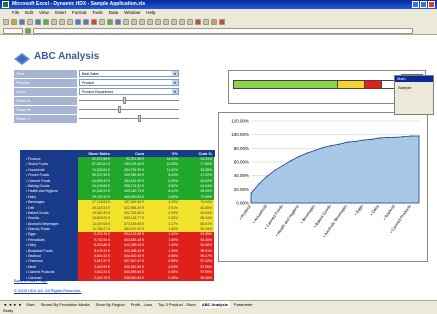 The image size is (437, 314). What do you see at coordinates (190, 21) in the screenshot?
I see `align-right-icon` at bounding box center [190, 21].